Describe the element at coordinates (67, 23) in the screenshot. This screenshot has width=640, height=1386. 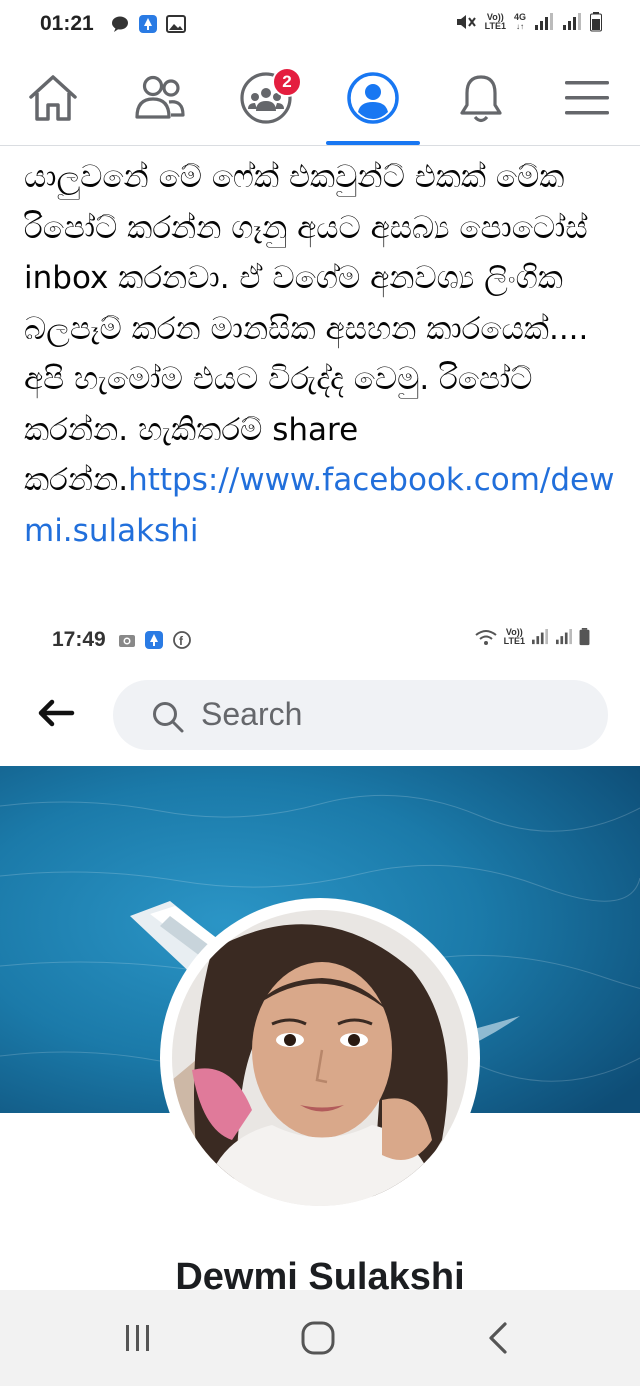
I see `status-time: 01:21` at that location.